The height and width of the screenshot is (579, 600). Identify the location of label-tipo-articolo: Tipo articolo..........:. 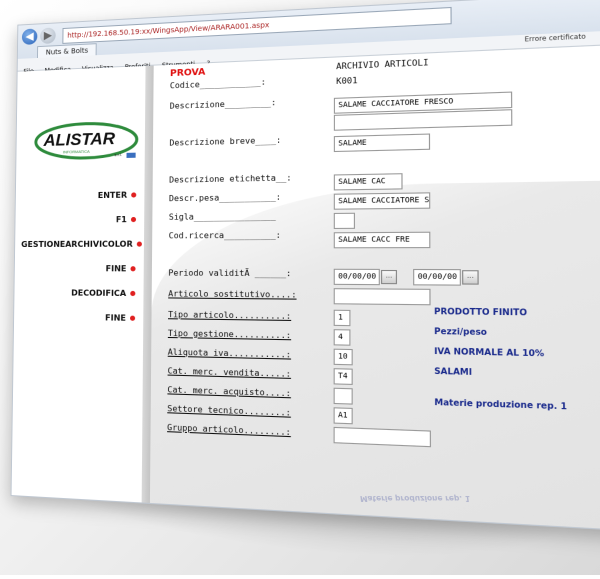
(229, 315).